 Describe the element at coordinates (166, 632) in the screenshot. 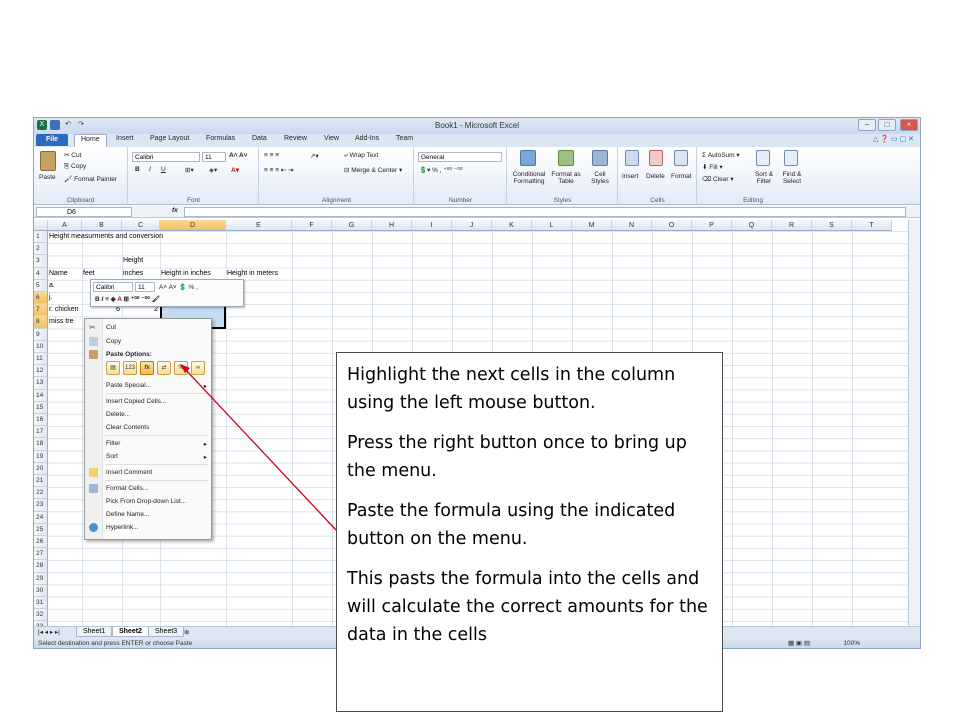

I see `sheet-tab-3: Sheet3` at that location.